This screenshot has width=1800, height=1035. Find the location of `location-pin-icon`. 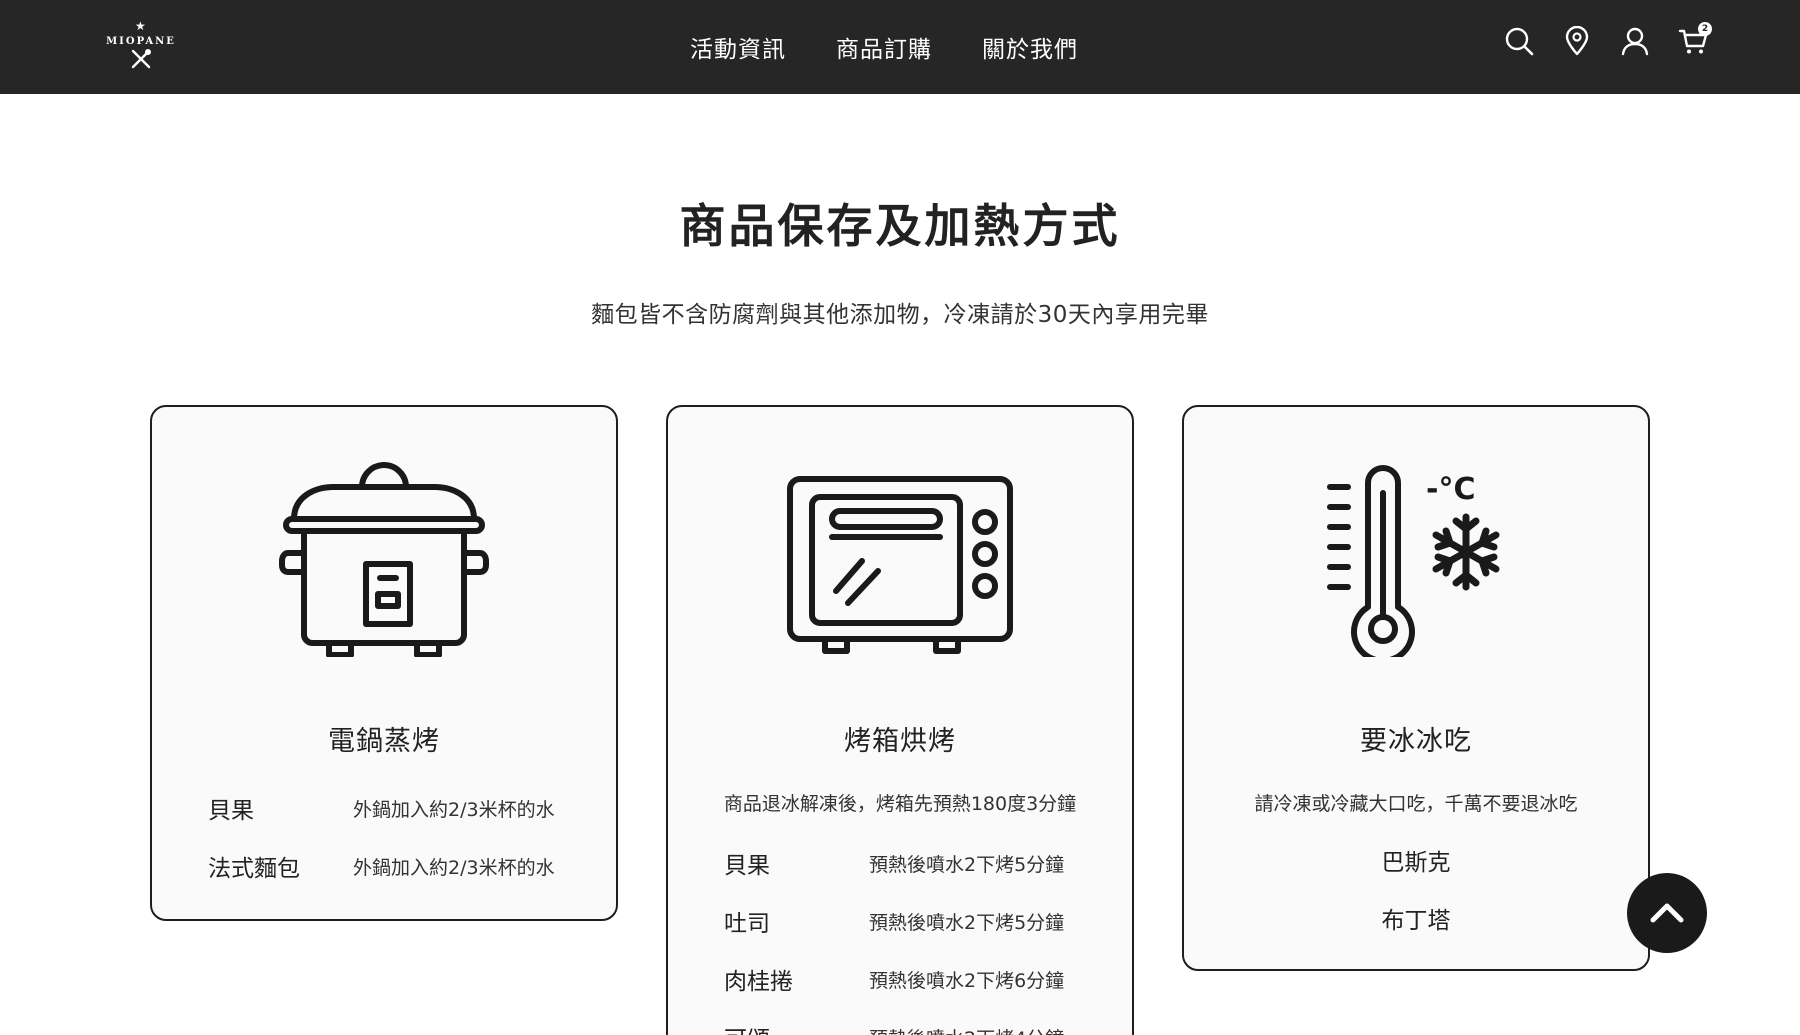

location-pin-icon is located at coordinates (1577, 40).